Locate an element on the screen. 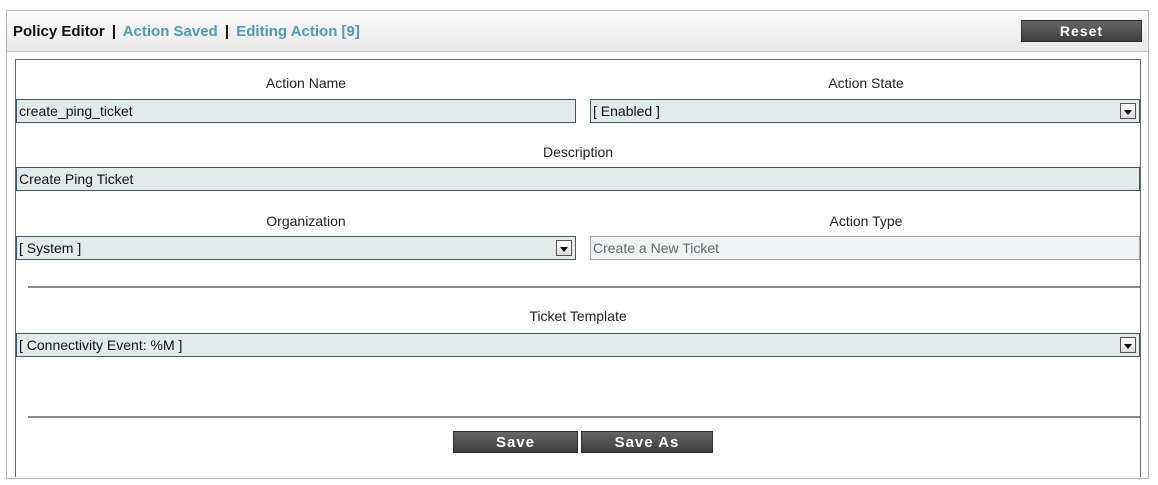  save-as-button: Save As is located at coordinates (647, 442).